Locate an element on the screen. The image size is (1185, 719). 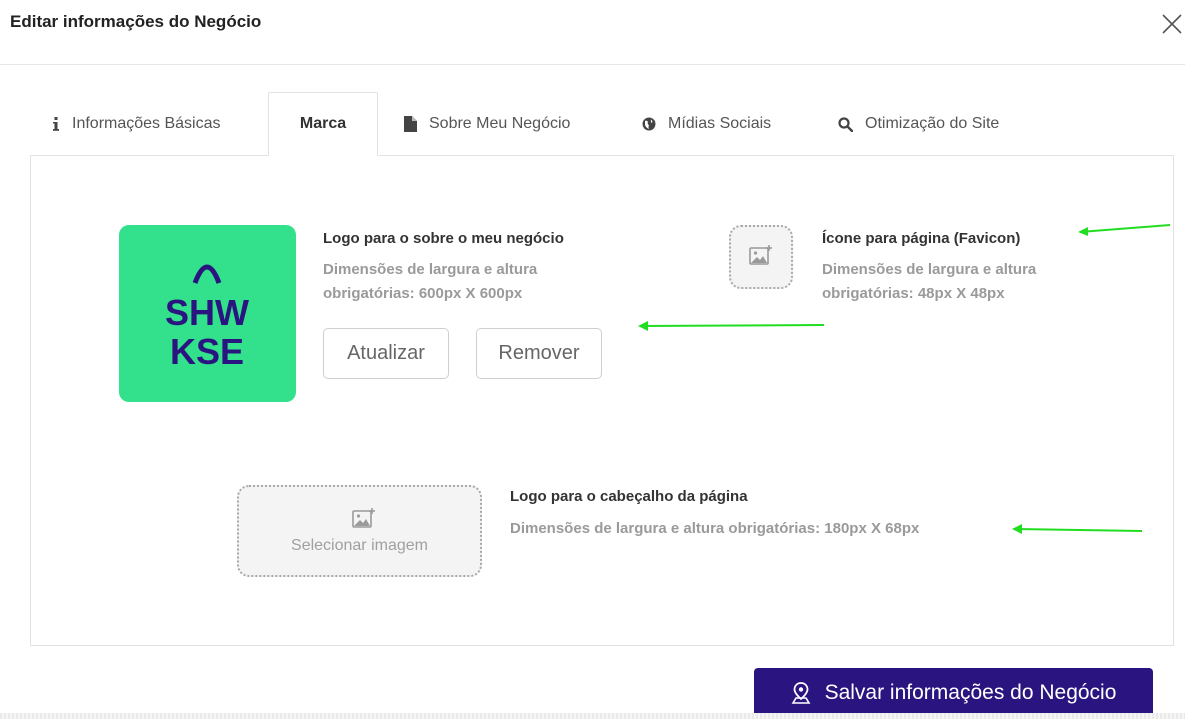
bottom-divider is located at coordinates (592, 716).